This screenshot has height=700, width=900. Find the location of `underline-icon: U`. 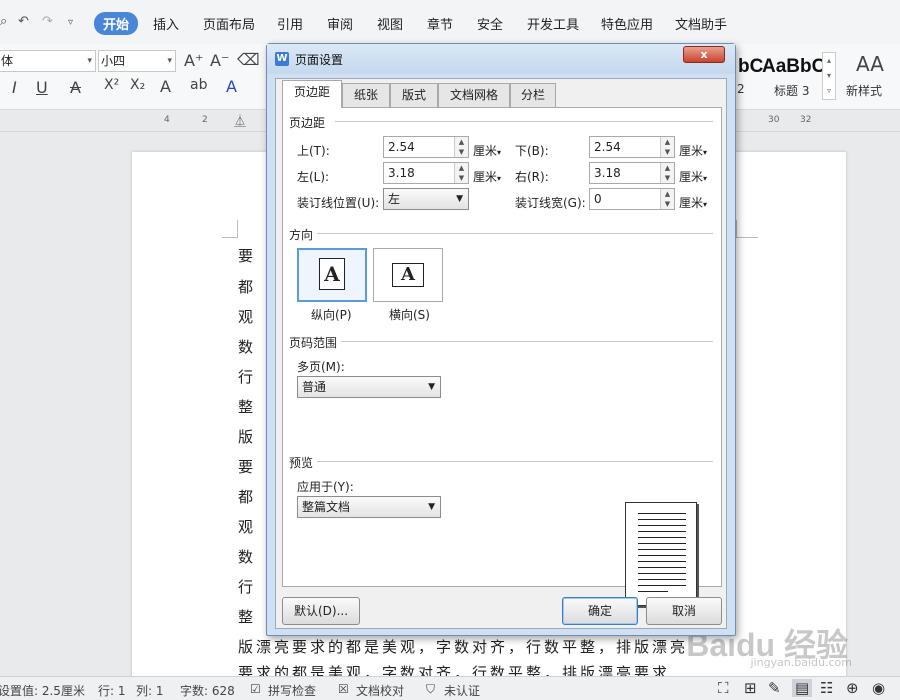

underline-icon: U is located at coordinates (42, 87).